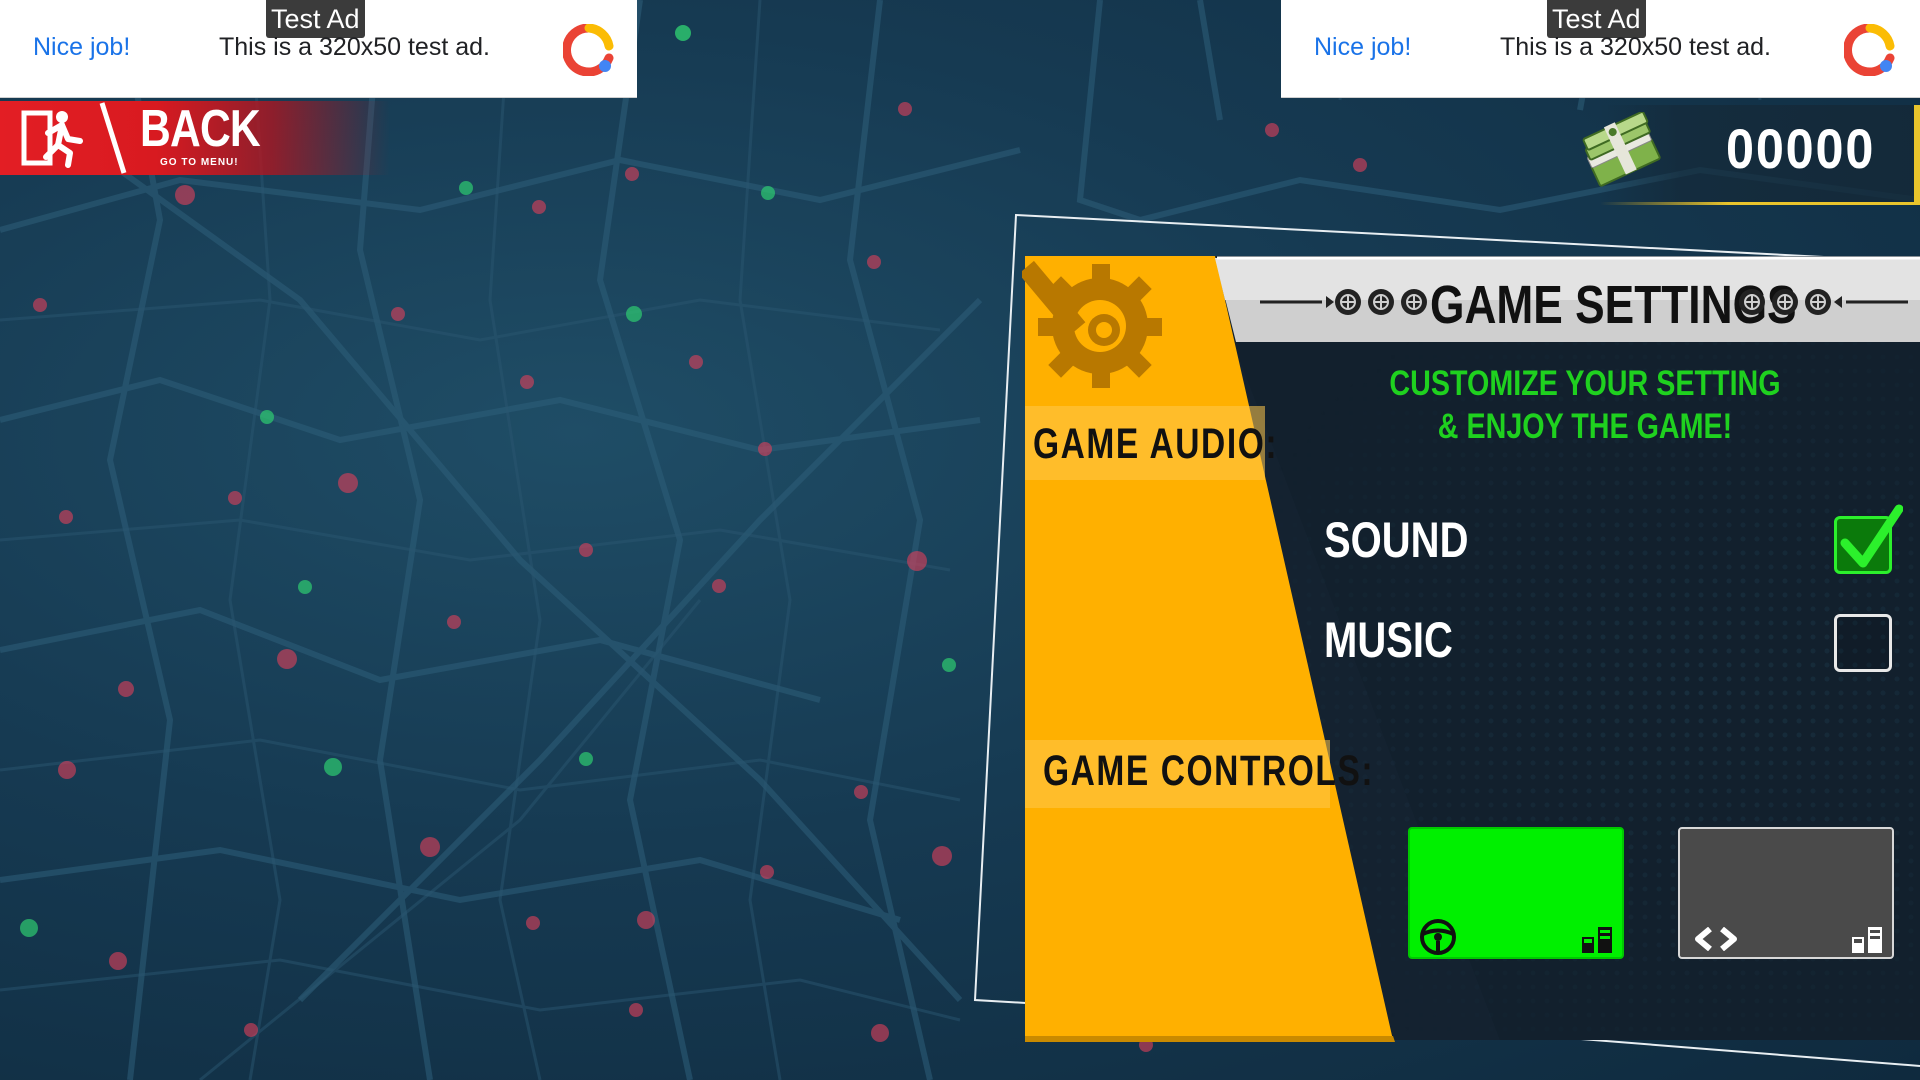 The image size is (1920, 1080). What do you see at coordinates (1156, 444) in the screenshot?
I see `game-audio-label: GAME AUDIO:` at bounding box center [1156, 444].